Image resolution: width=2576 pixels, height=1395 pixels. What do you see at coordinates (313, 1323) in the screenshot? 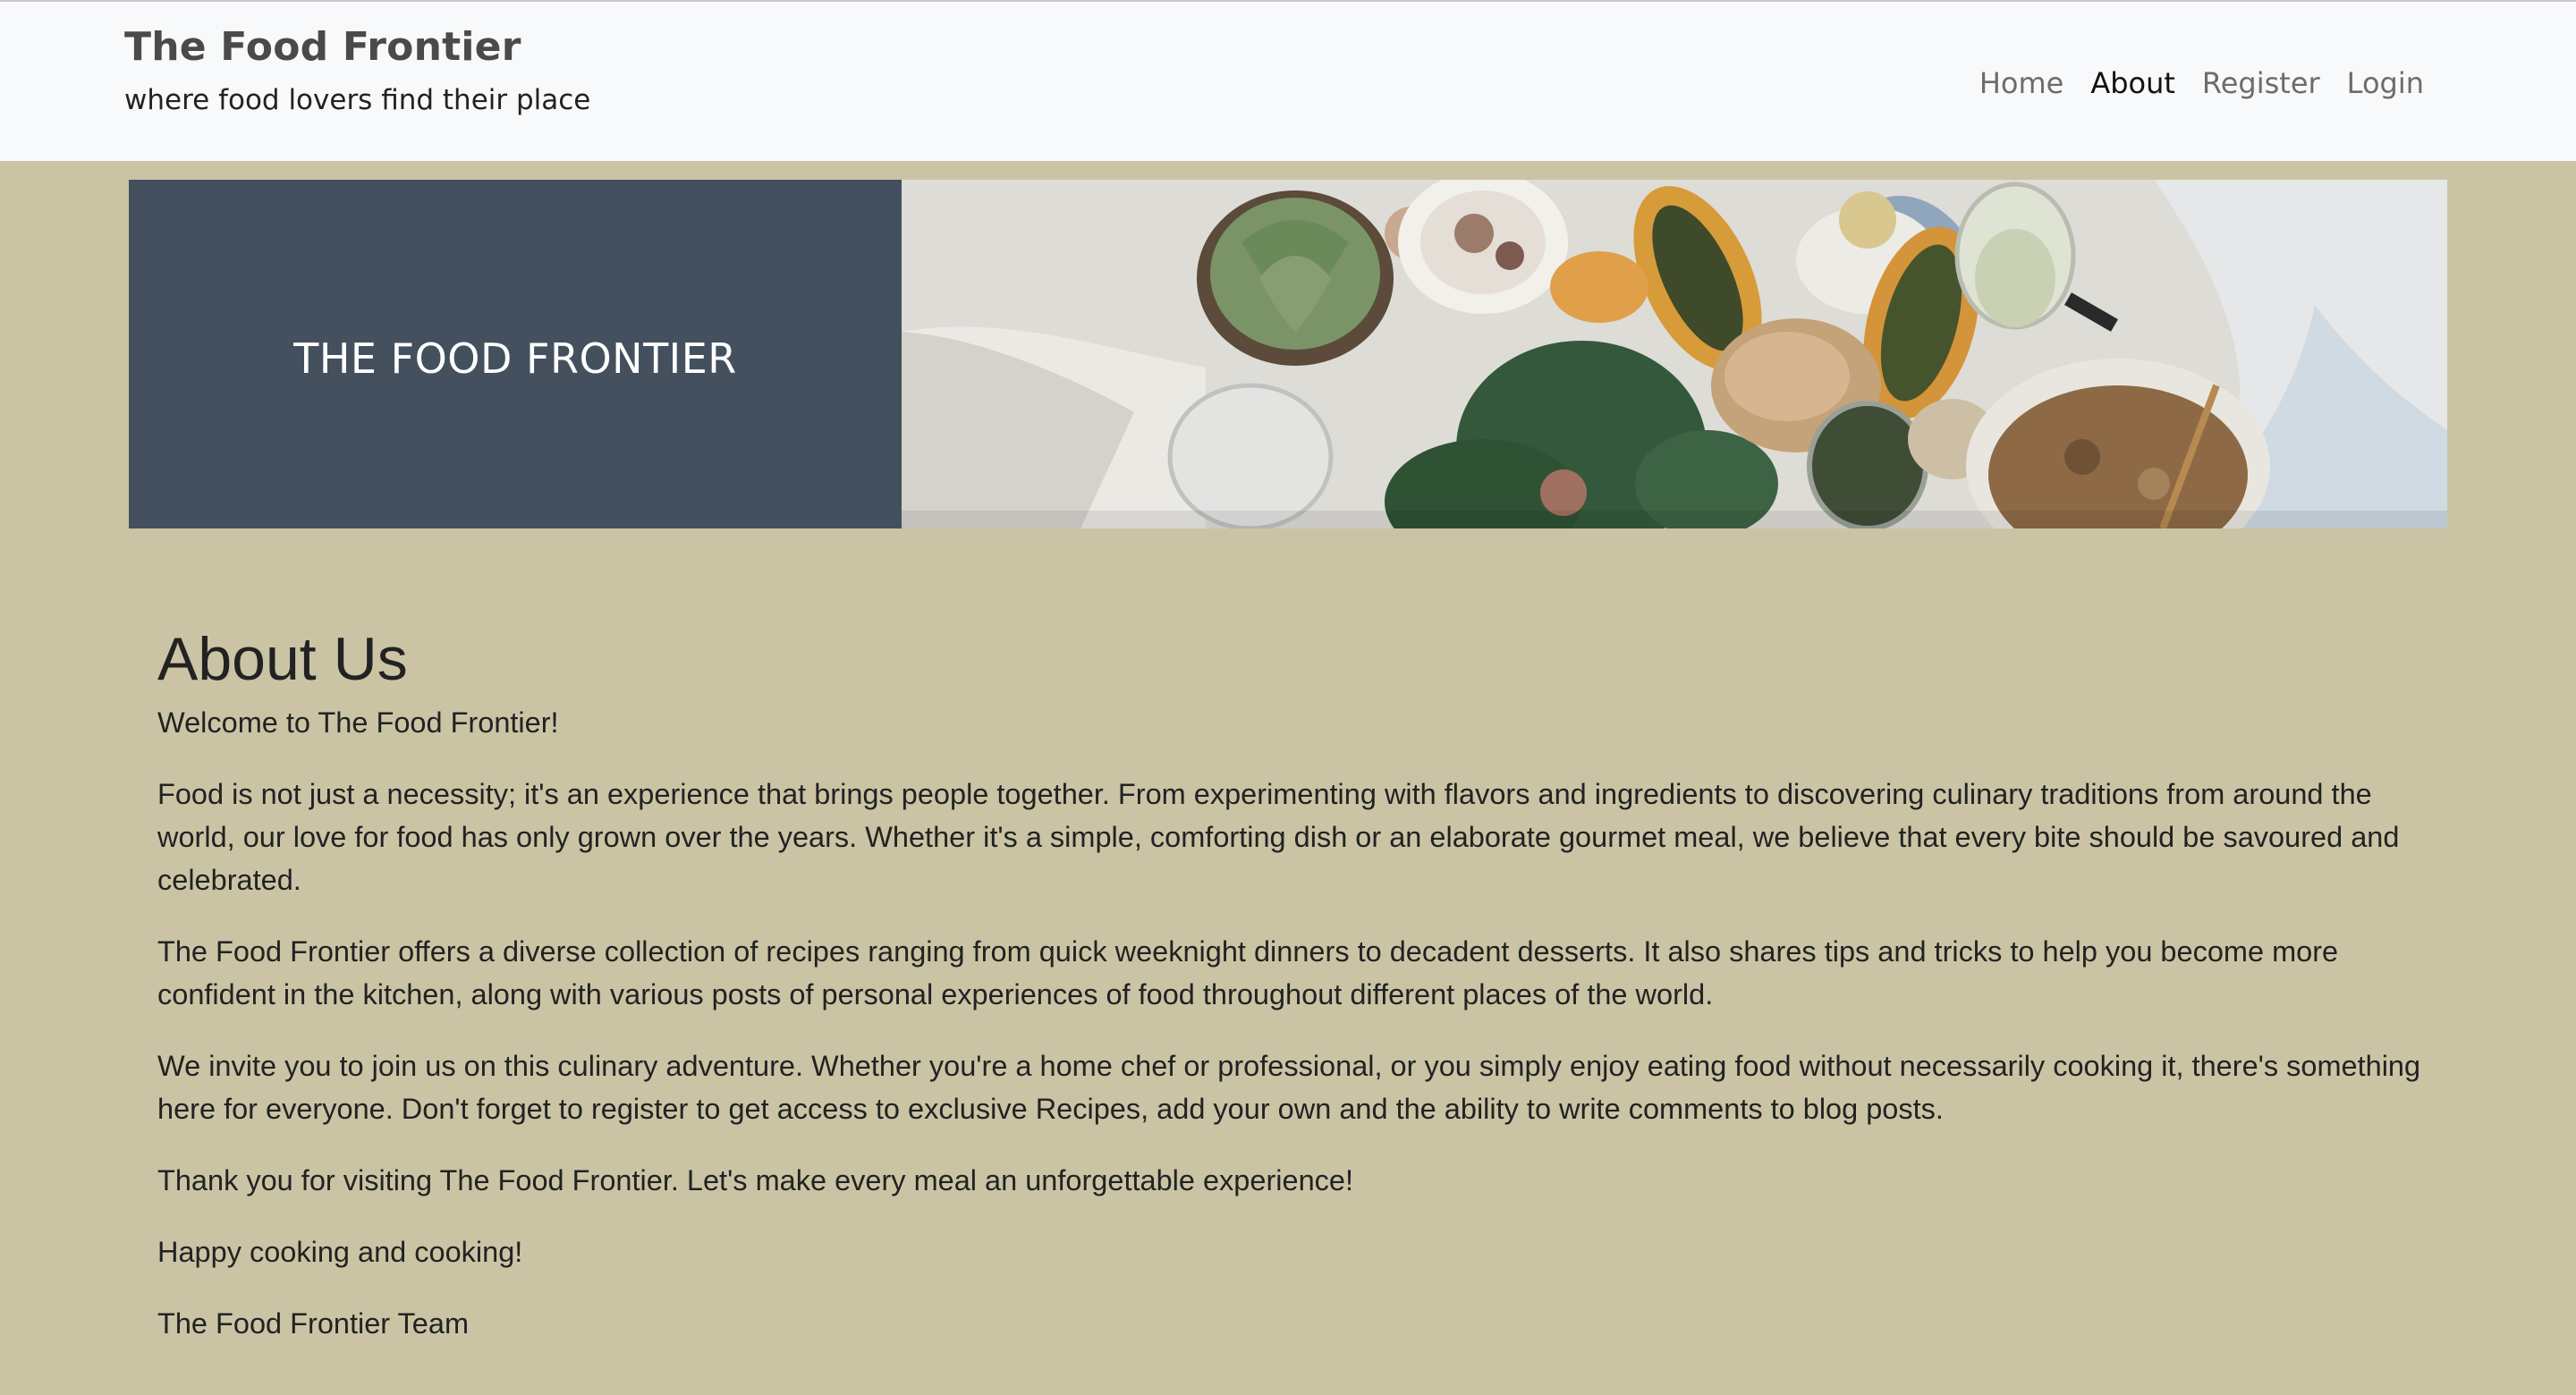
I see `about-signature: The Food Frontier Team` at bounding box center [313, 1323].